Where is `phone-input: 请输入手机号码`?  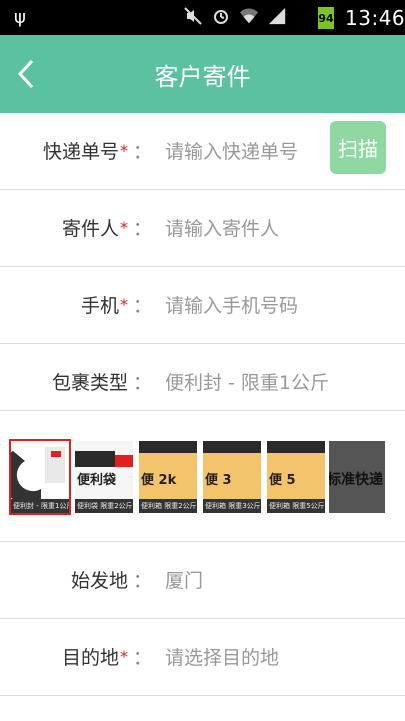 phone-input: 请输入手机号码 is located at coordinates (231, 304).